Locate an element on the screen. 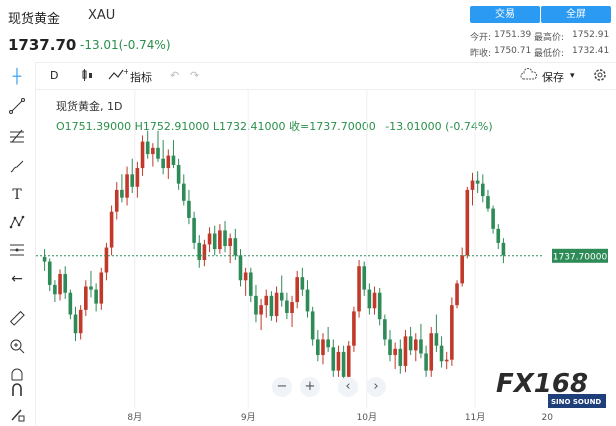  scroll-left-button: ‹ is located at coordinates (348, 387).